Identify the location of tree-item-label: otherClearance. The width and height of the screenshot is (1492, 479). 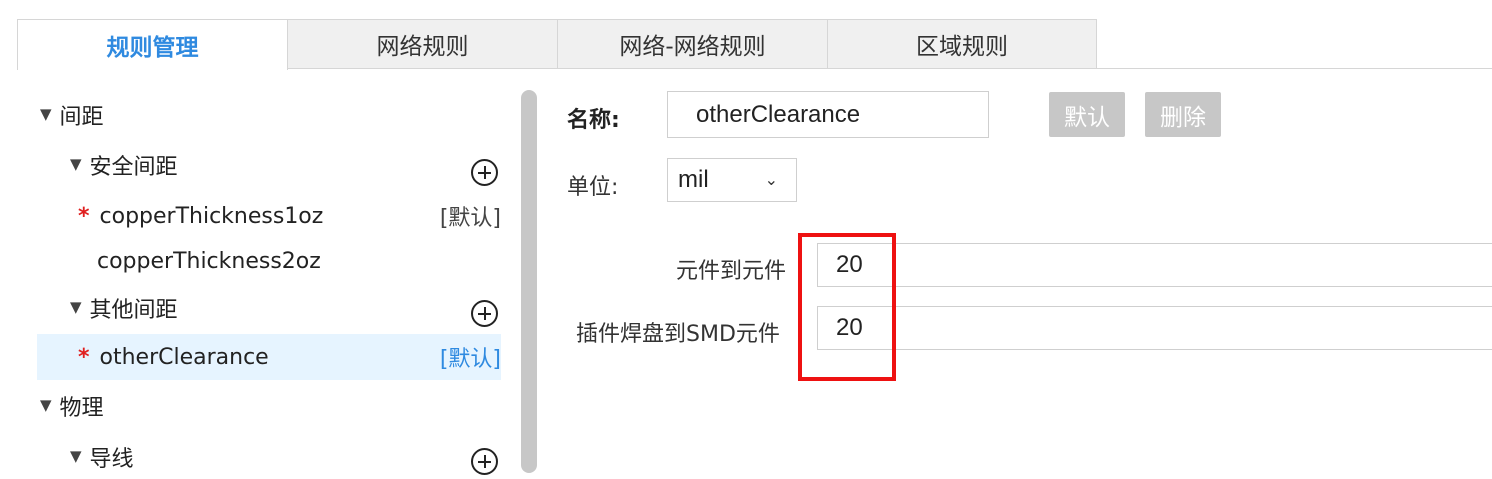
(184, 357).